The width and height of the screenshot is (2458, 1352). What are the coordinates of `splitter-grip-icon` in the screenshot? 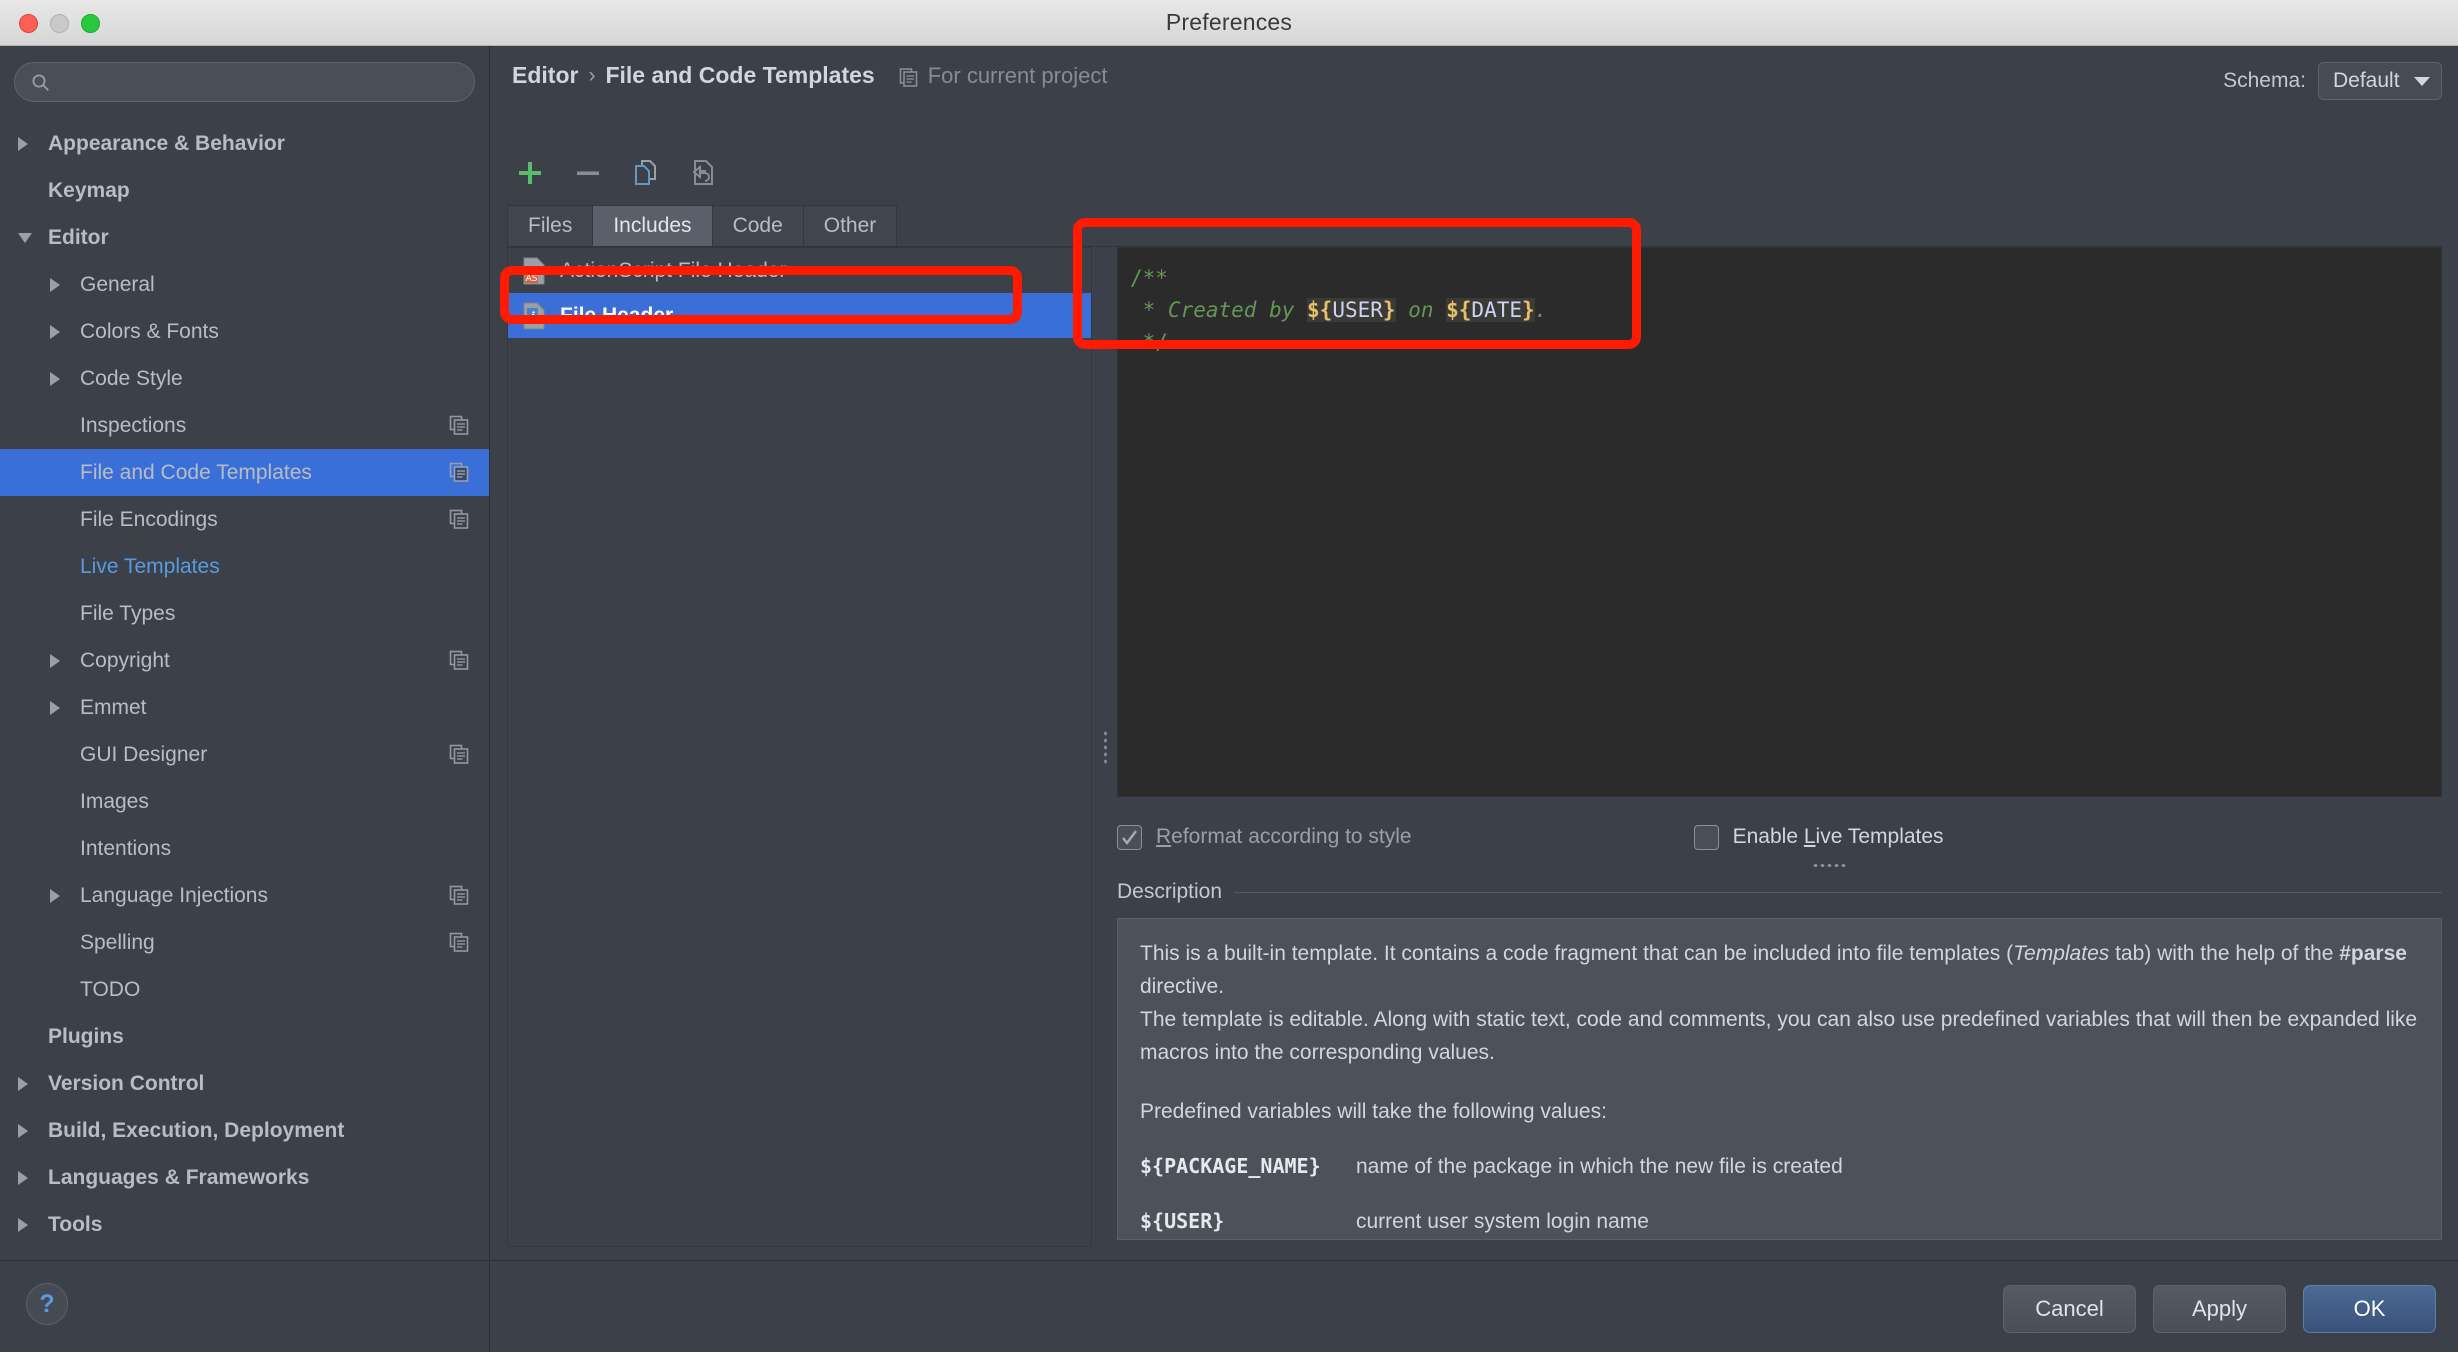 It's located at (1105, 747).